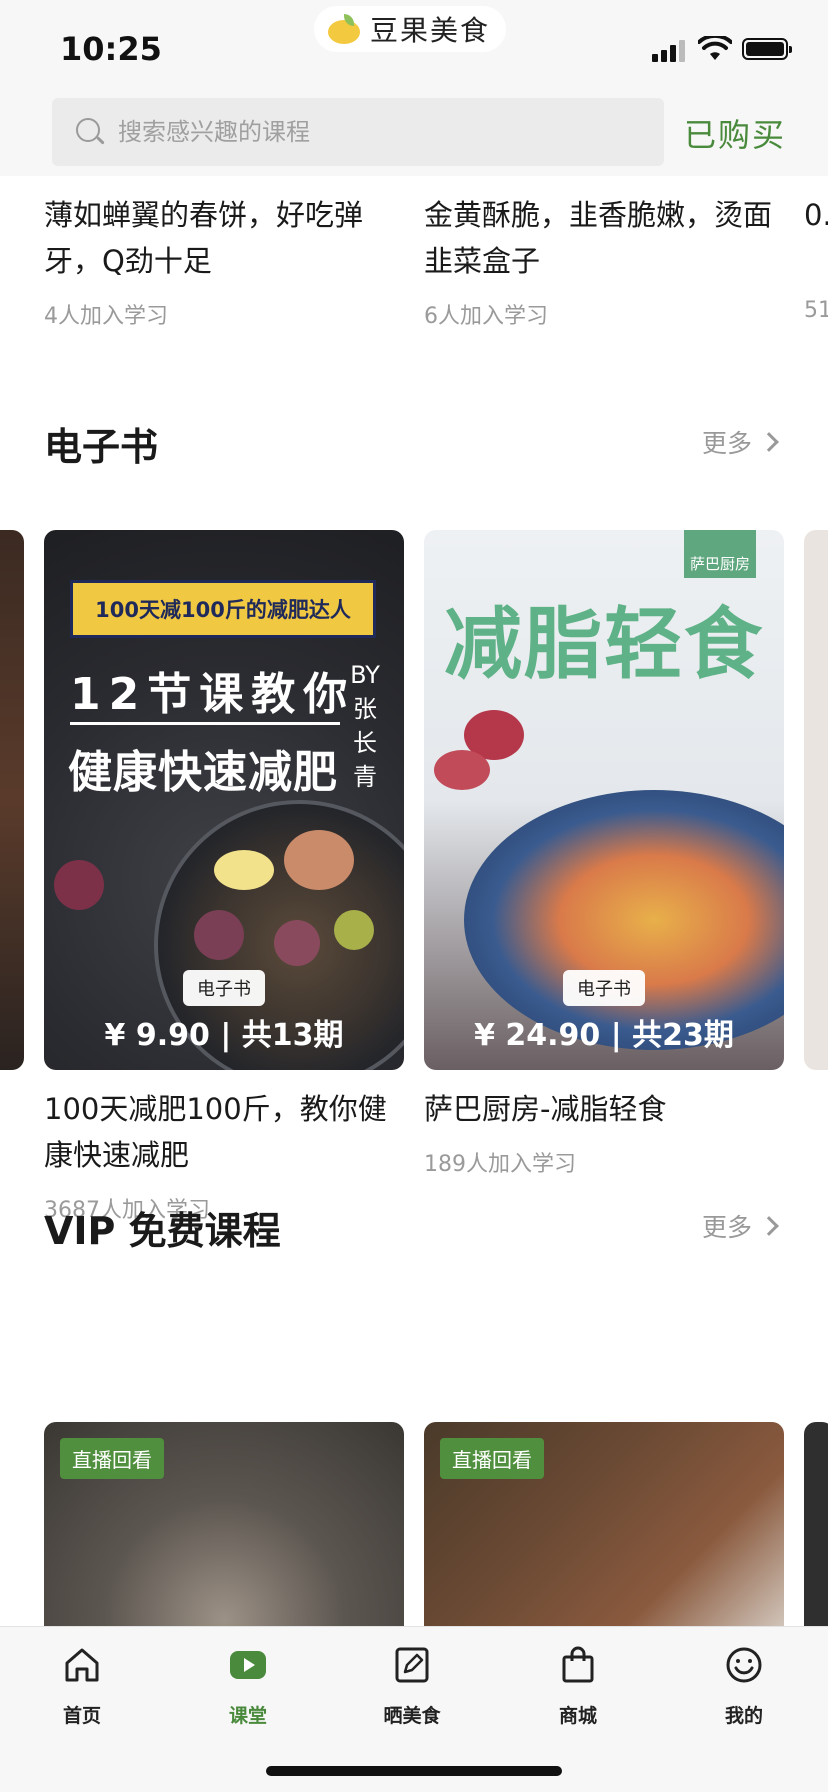  What do you see at coordinates (81, 1716) in the screenshot?
I see `tab-label: 首页` at bounding box center [81, 1716].